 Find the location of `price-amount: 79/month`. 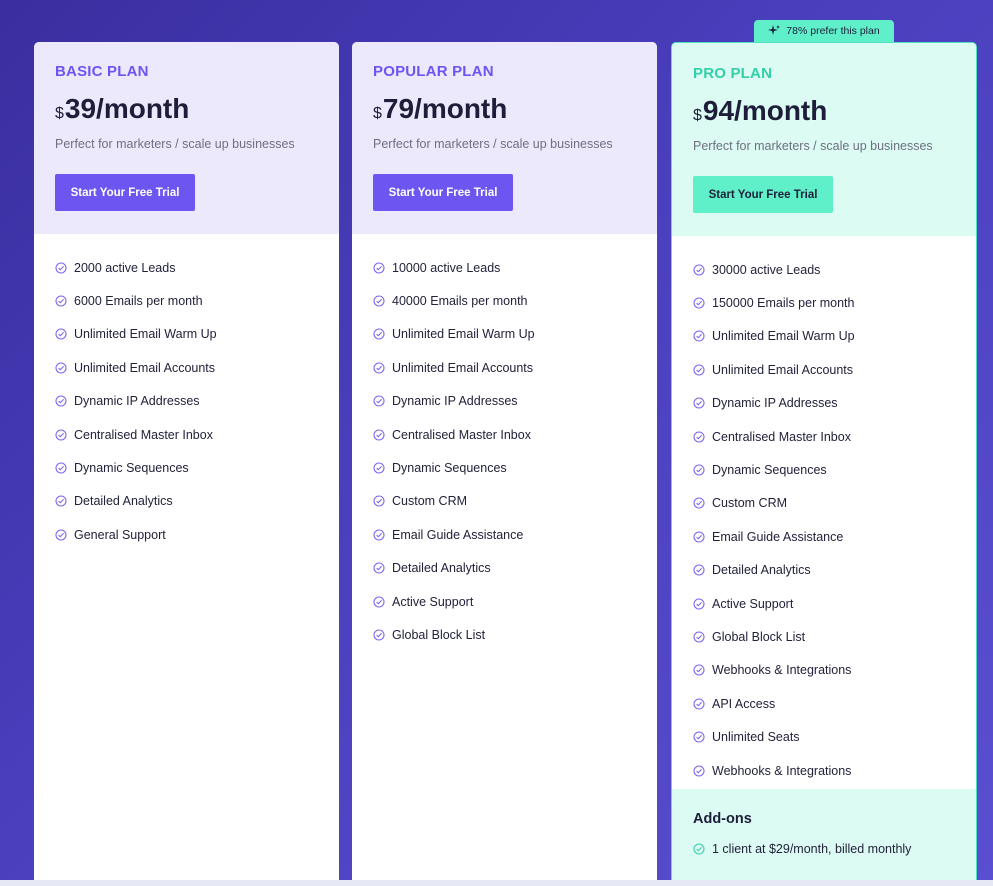

price-amount: 79/month is located at coordinates (445, 108).